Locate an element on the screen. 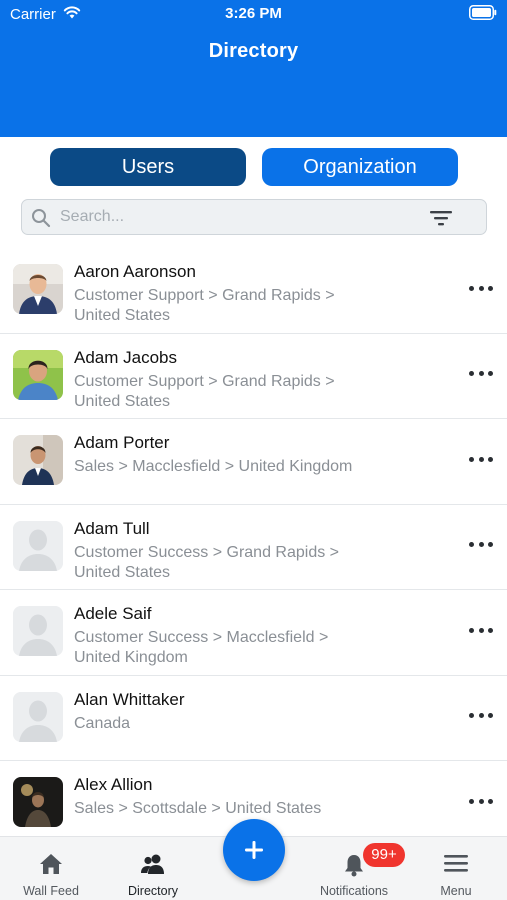 The width and height of the screenshot is (507, 900). person-name: Adele Saif is located at coordinates (113, 613).